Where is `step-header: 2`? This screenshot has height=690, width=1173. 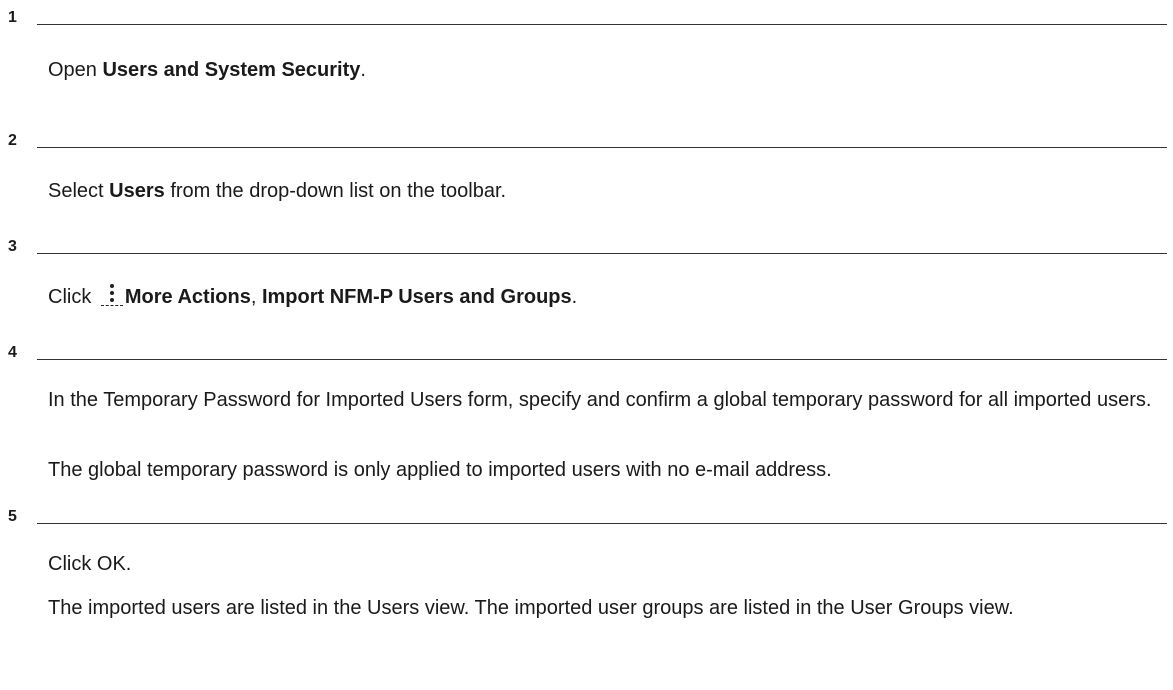 step-header: 2 is located at coordinates (586, 143).